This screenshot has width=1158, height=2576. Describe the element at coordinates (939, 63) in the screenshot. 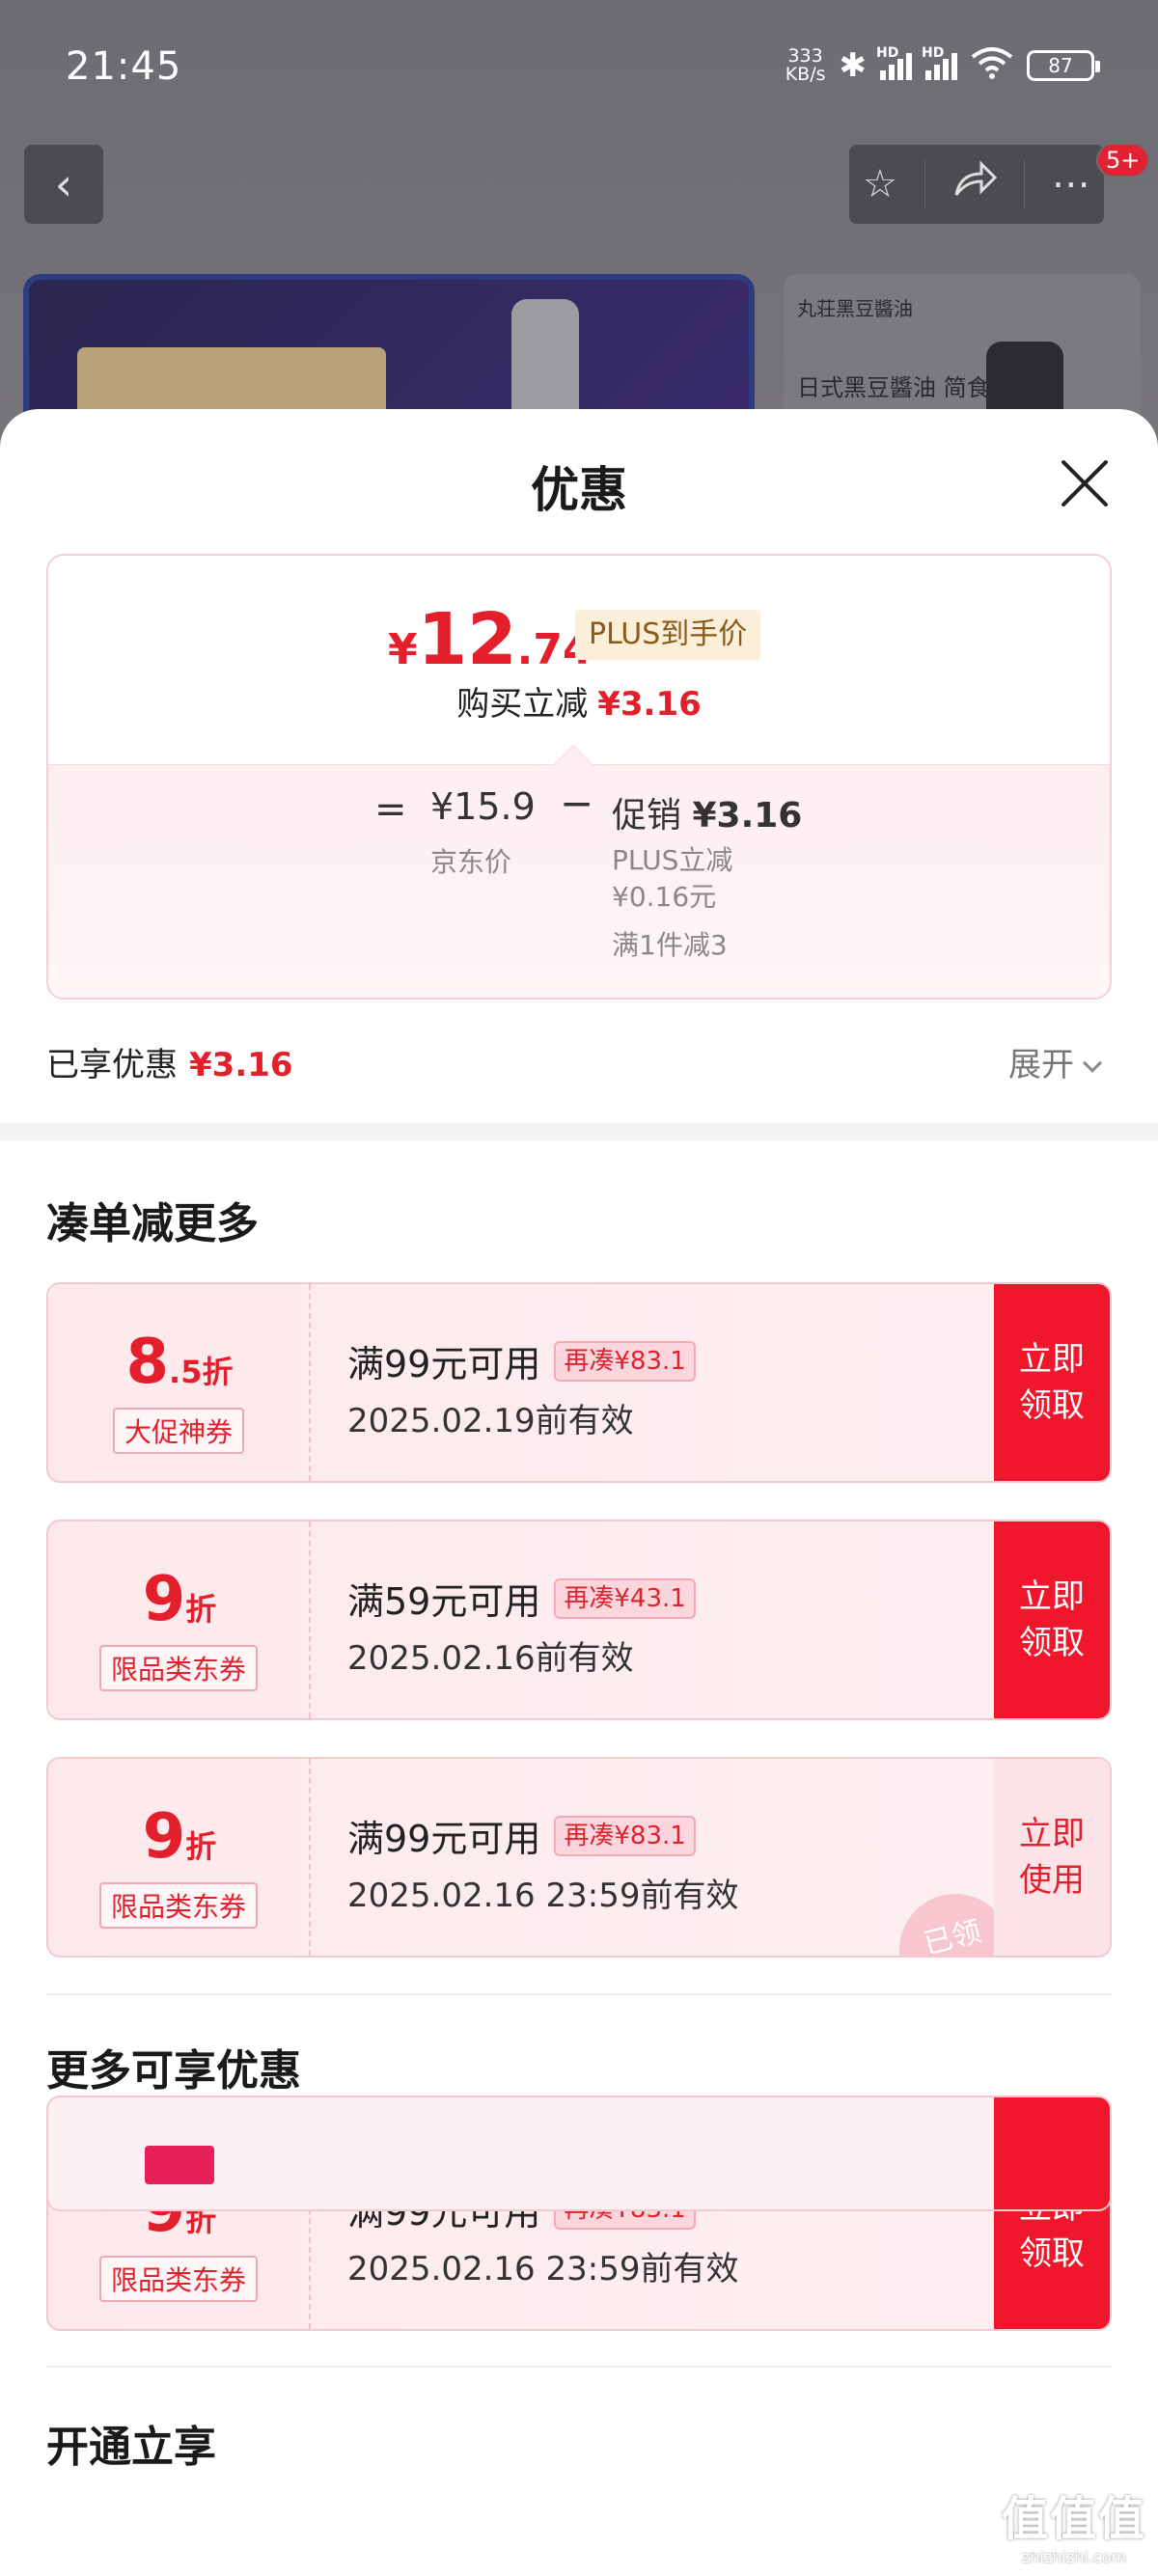

I see `signal-icon-2: HD` at that location.